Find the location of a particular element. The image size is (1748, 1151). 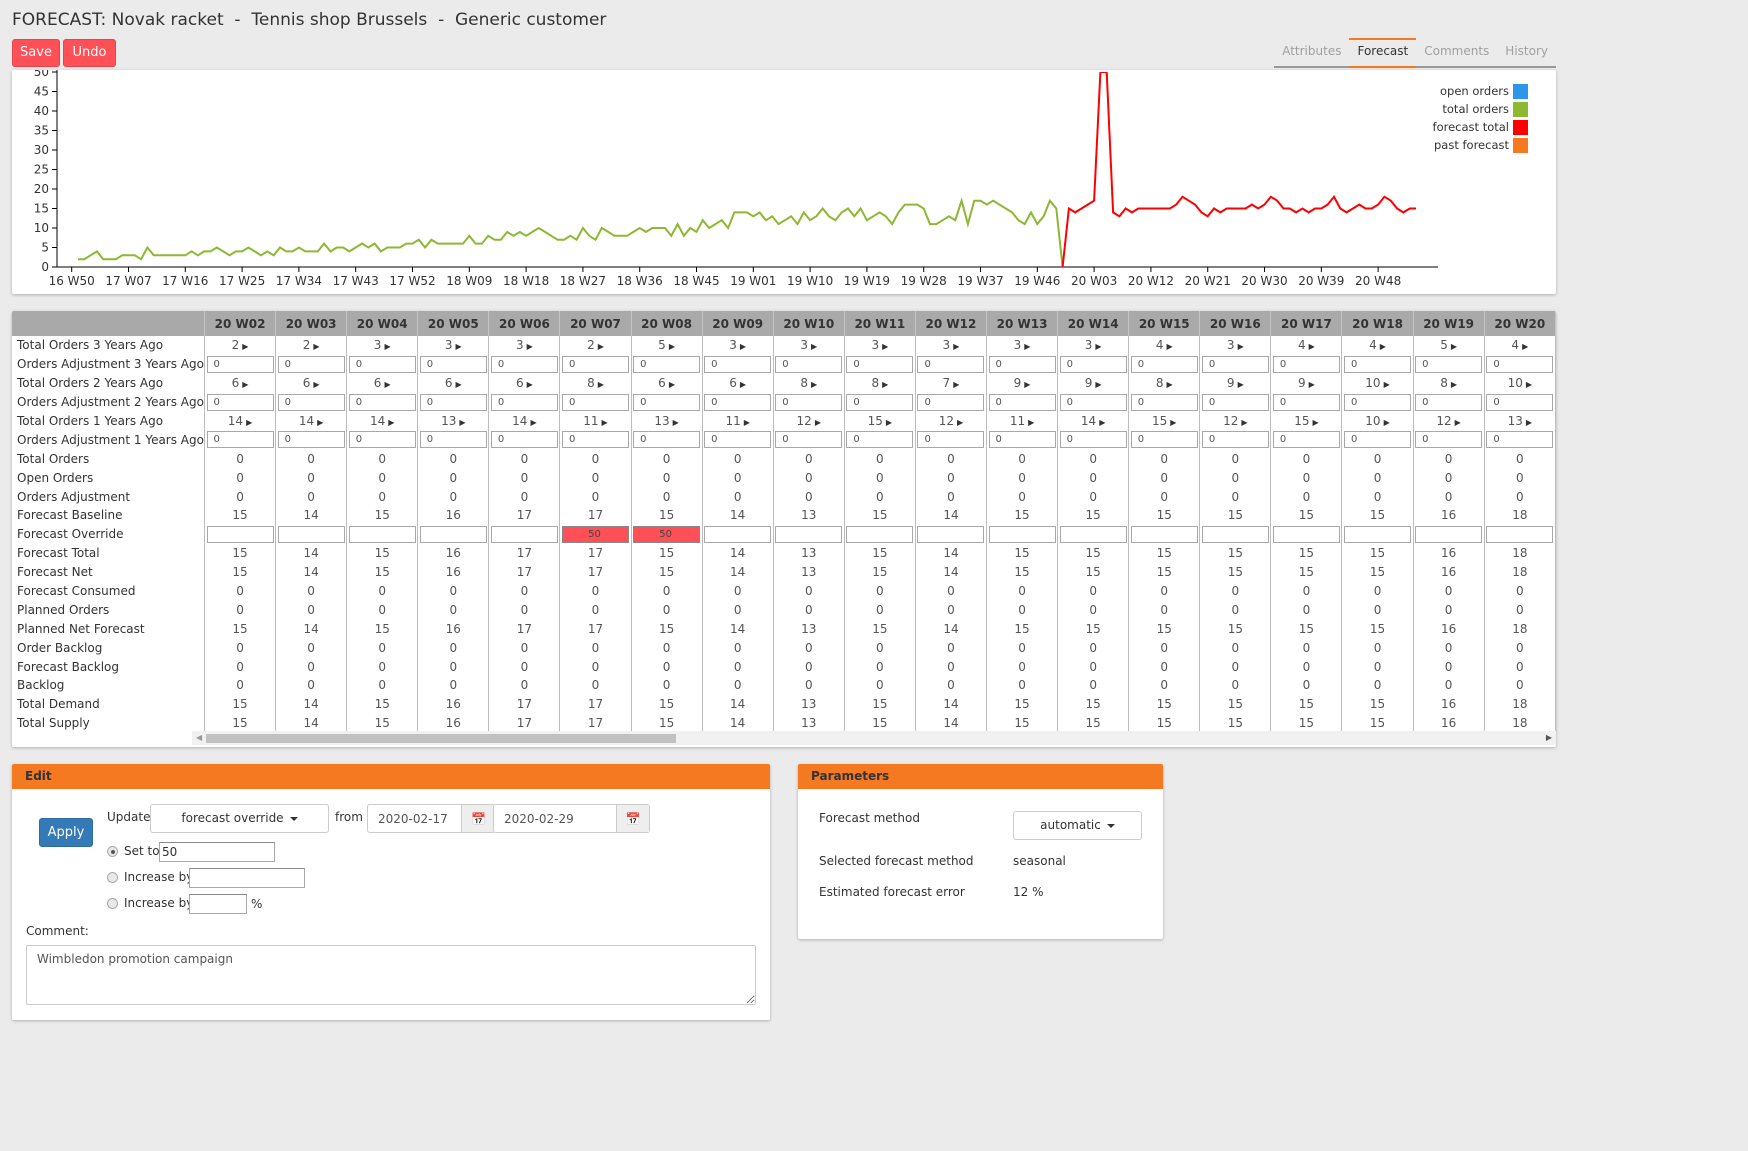

legend-item: total orders is located at coordinates (1480, 109).